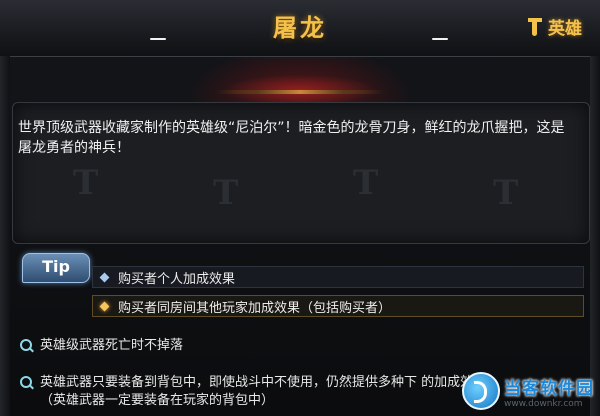  Describe the element at coordinates (535, 27) in the screenshot. I see `hero-t-icon` at that location.